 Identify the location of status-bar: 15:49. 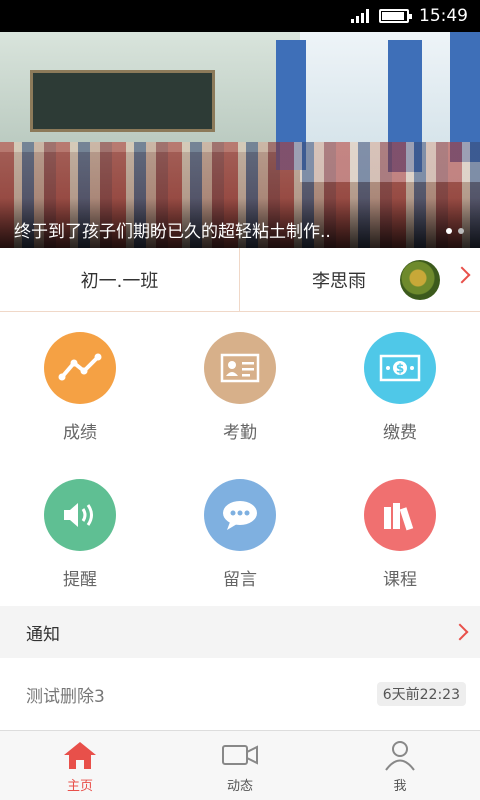
(240, 16).